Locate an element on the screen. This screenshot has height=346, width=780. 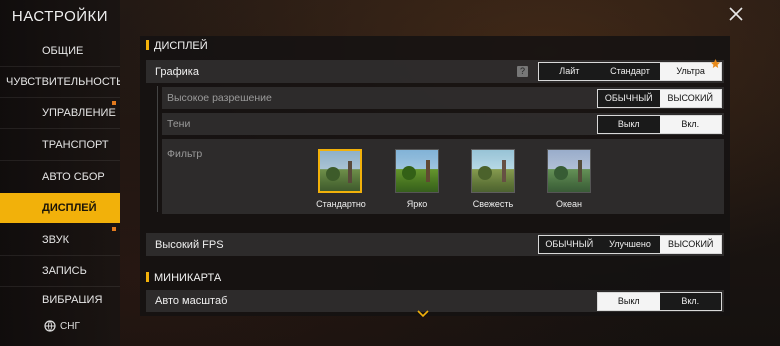
sidebar-item-auto-pickup: АВТО СБОР is located at coordinates (60, 177).